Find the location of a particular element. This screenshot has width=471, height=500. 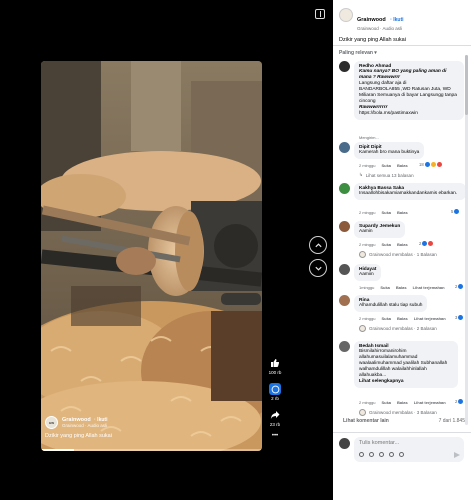

page-name: Grainwood is located at coordinates (371, 20).